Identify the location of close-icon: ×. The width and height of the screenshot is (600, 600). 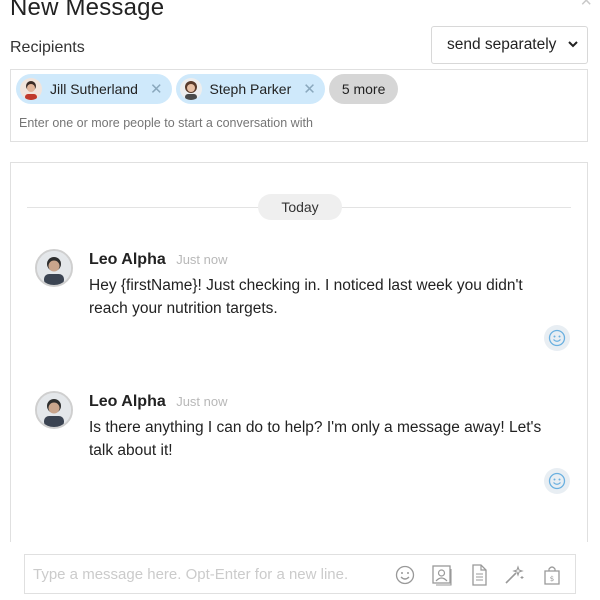
(586, 6).